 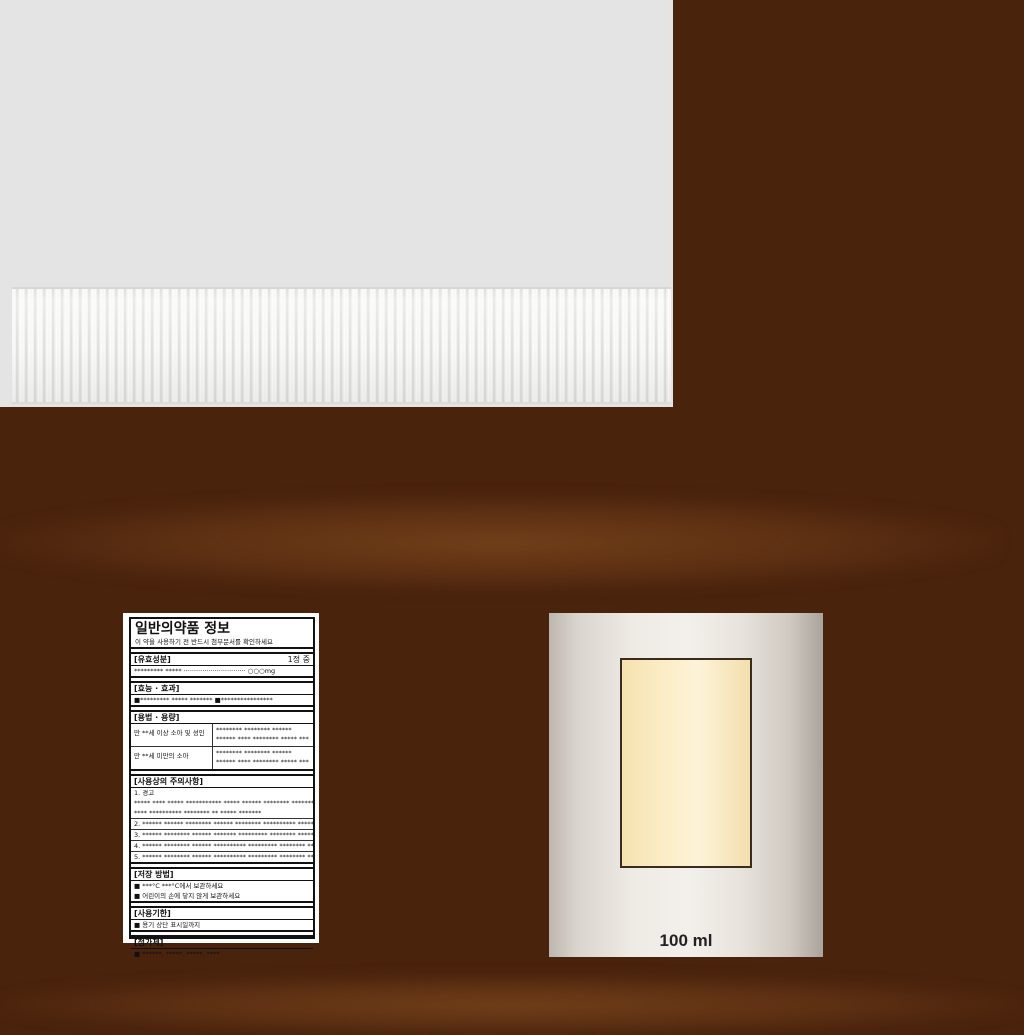 What do you see at coordinates (222, 782) in the screenshot?
I see `precautions-heading: [사용상의 주의사항]` at bounding box center [222, 782].